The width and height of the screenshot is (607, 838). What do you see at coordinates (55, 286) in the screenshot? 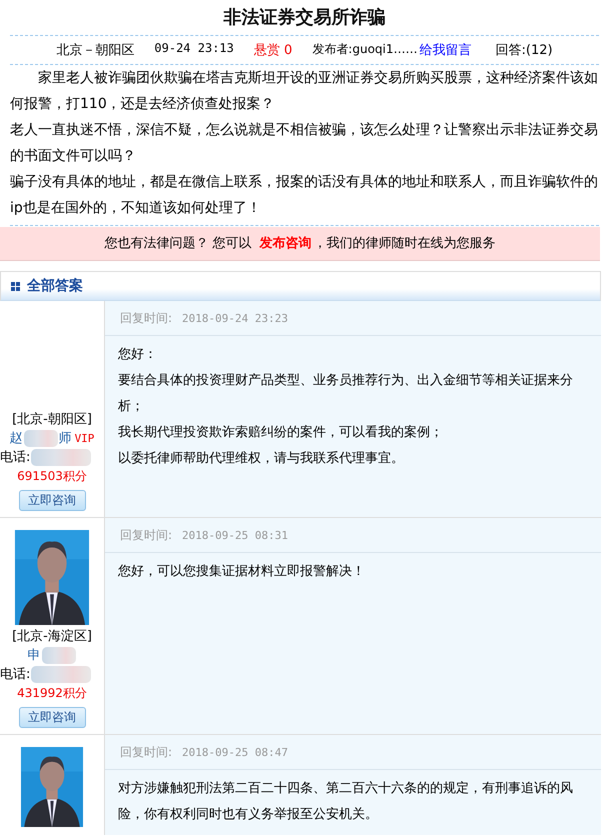
I see `section-title: 全部答案` at bounding box center [55, 286].